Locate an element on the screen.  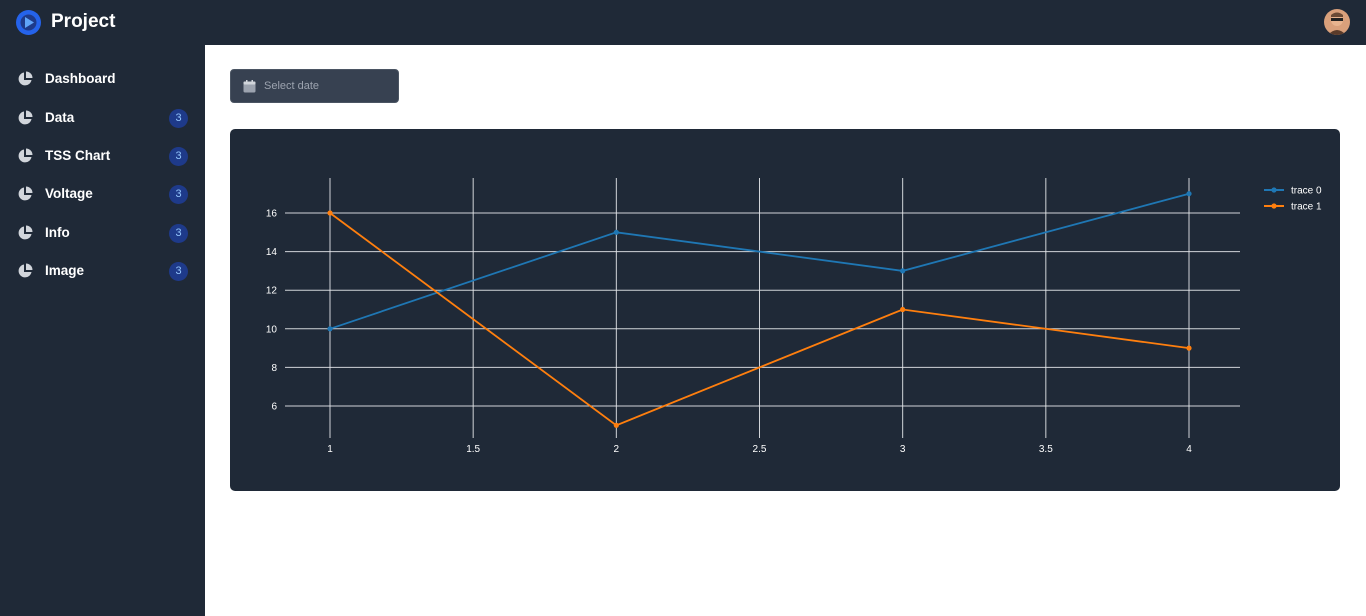
y-tick-label: 14 is located at coordinates (272, 252).